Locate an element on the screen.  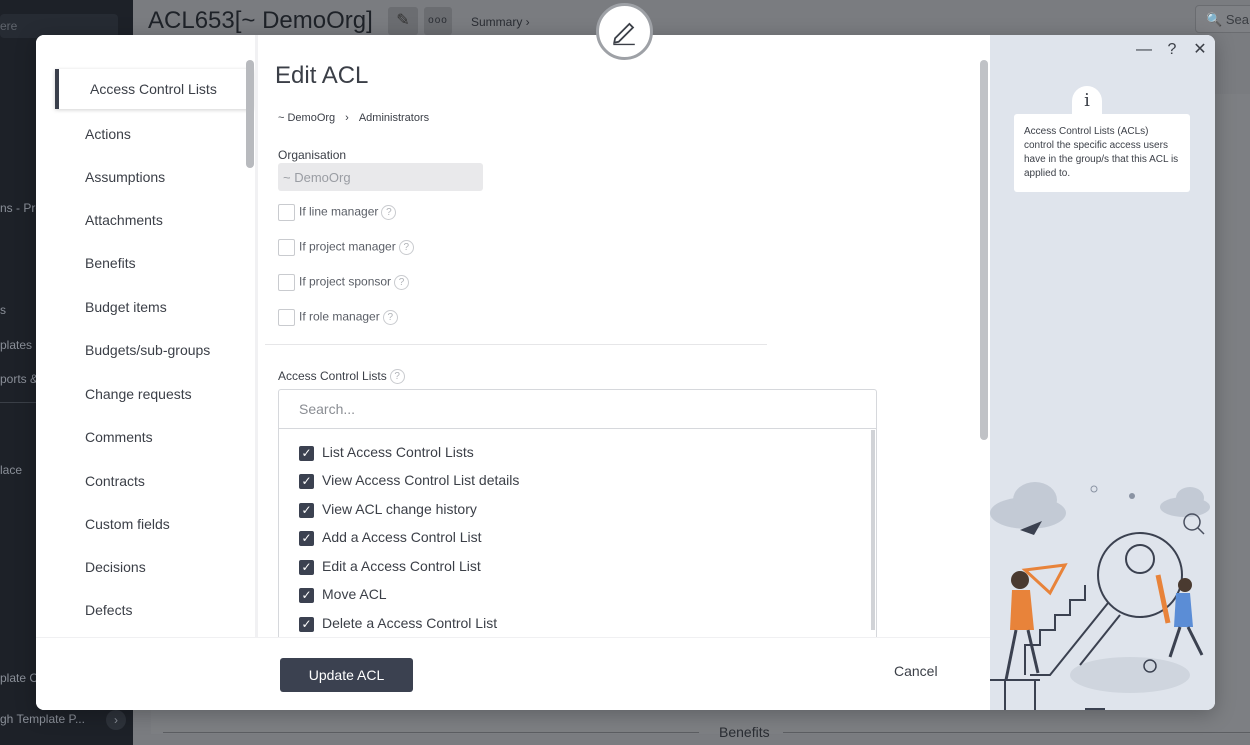
if-role-manager-checkbox is located at coordinates (286, 317).